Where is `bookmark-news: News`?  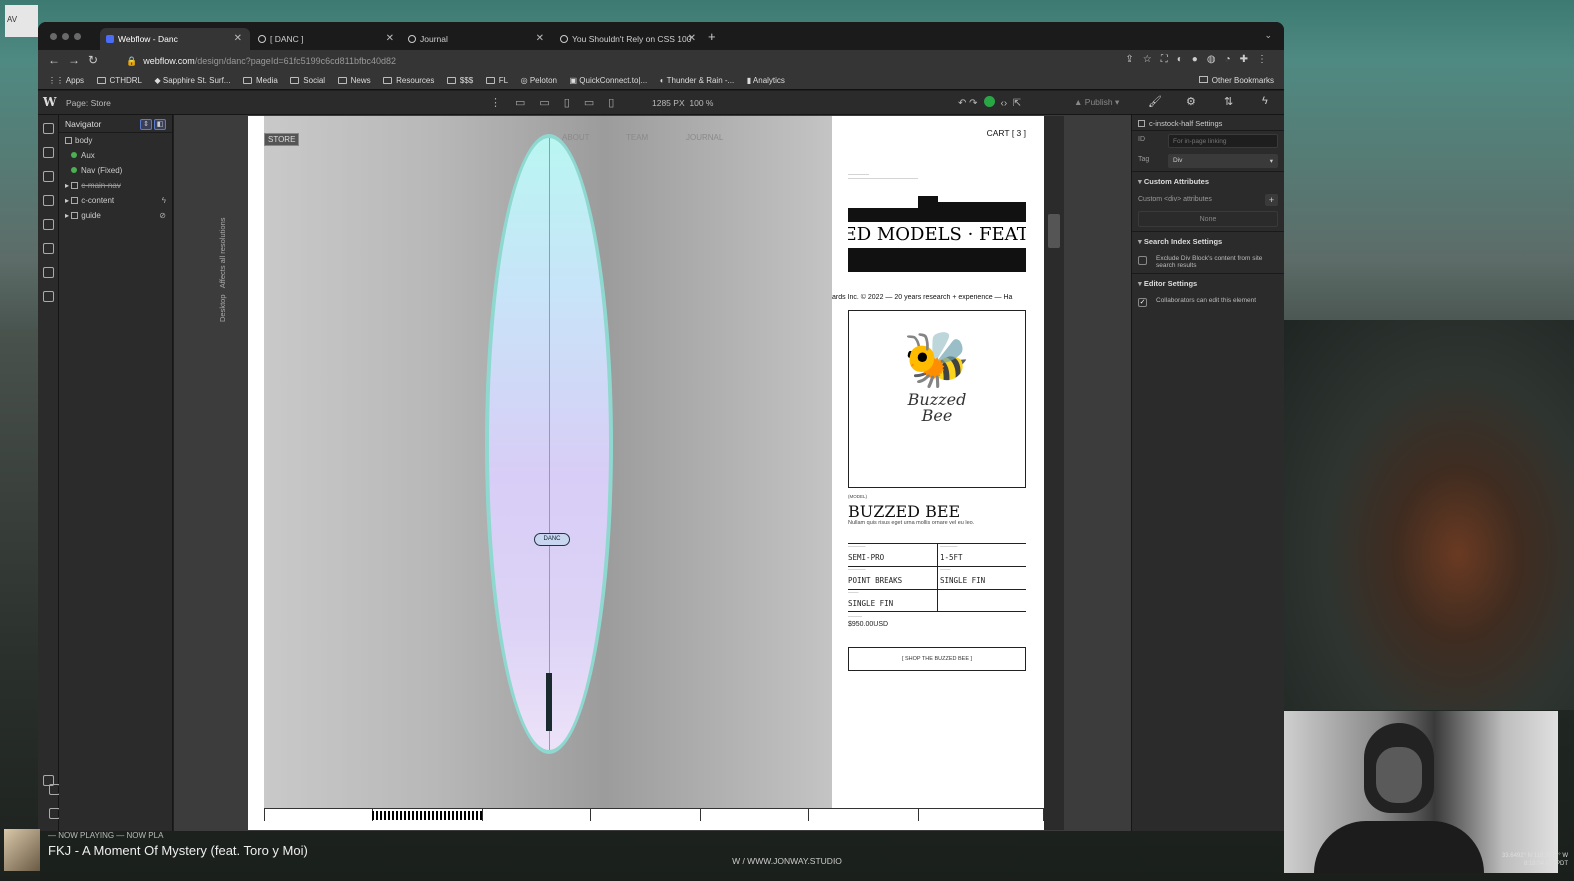
bookmark-news: News is located at coordinates (354, 80).